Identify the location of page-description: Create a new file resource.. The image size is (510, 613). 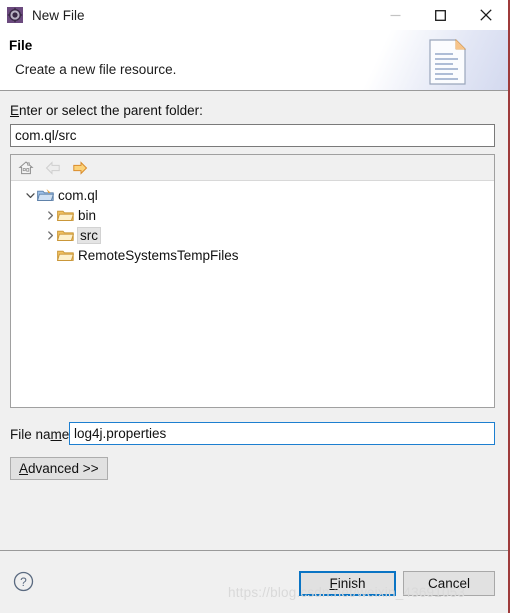
(96, 69).